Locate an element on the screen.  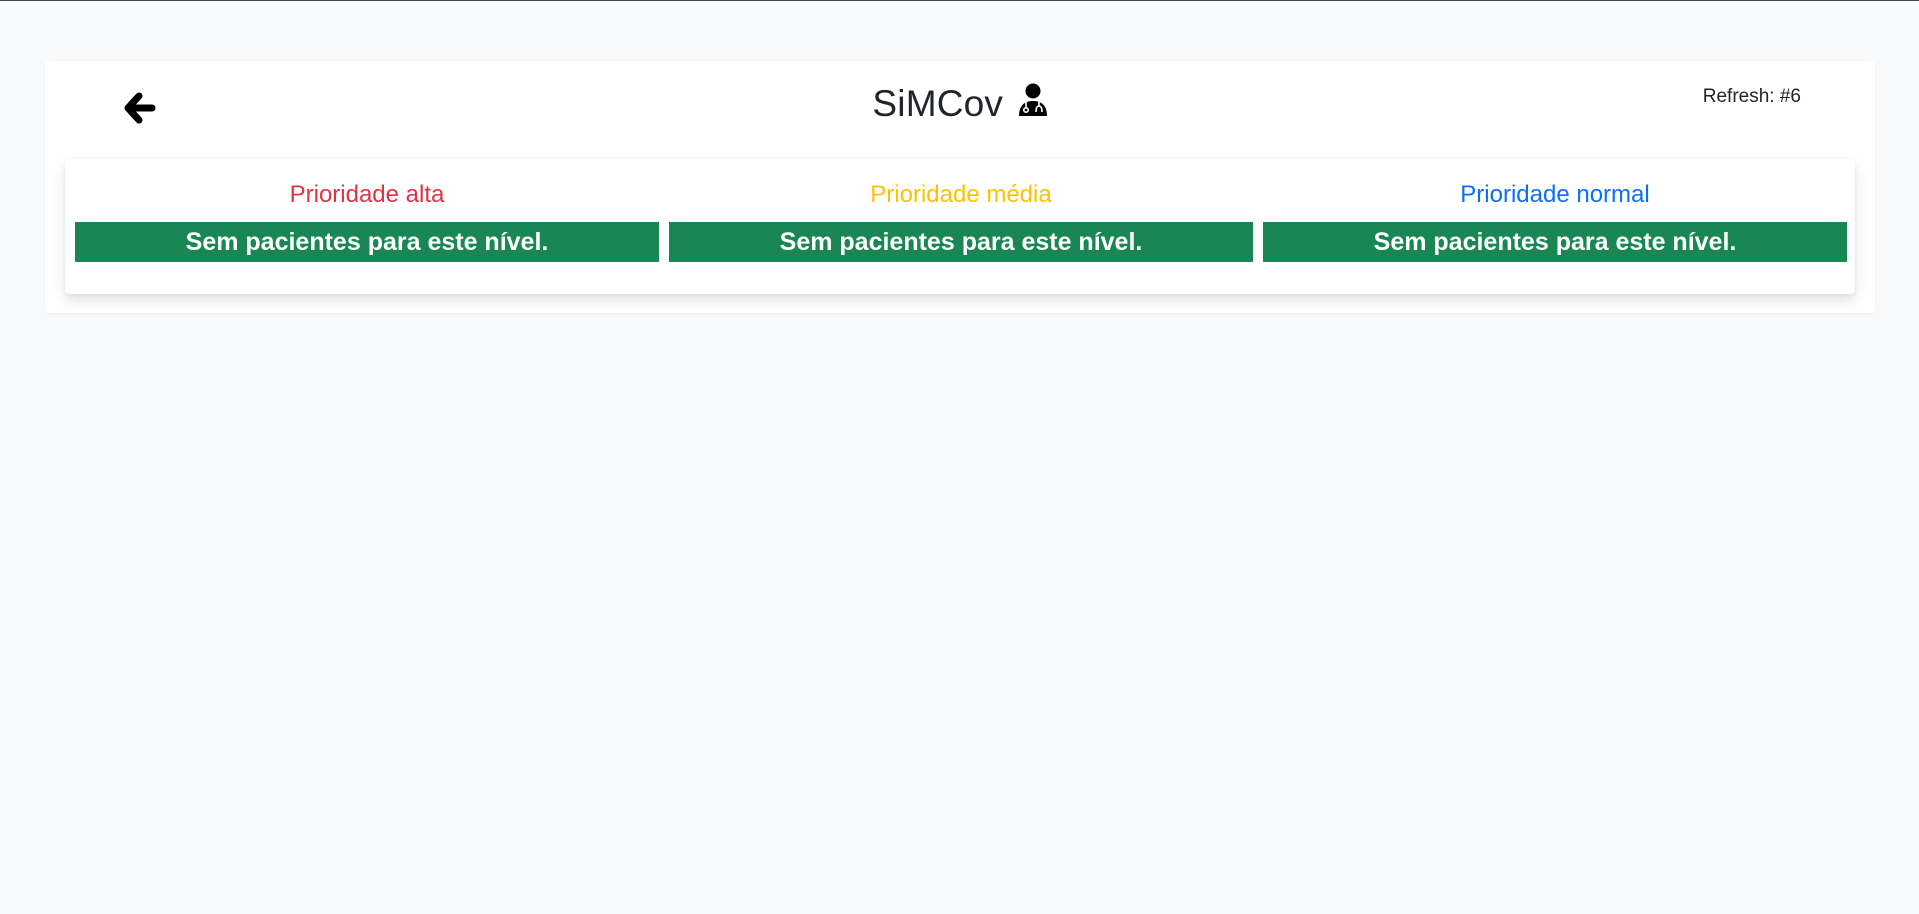
priority-title-high: Prioridade alta is located at coordinates (367, 194).